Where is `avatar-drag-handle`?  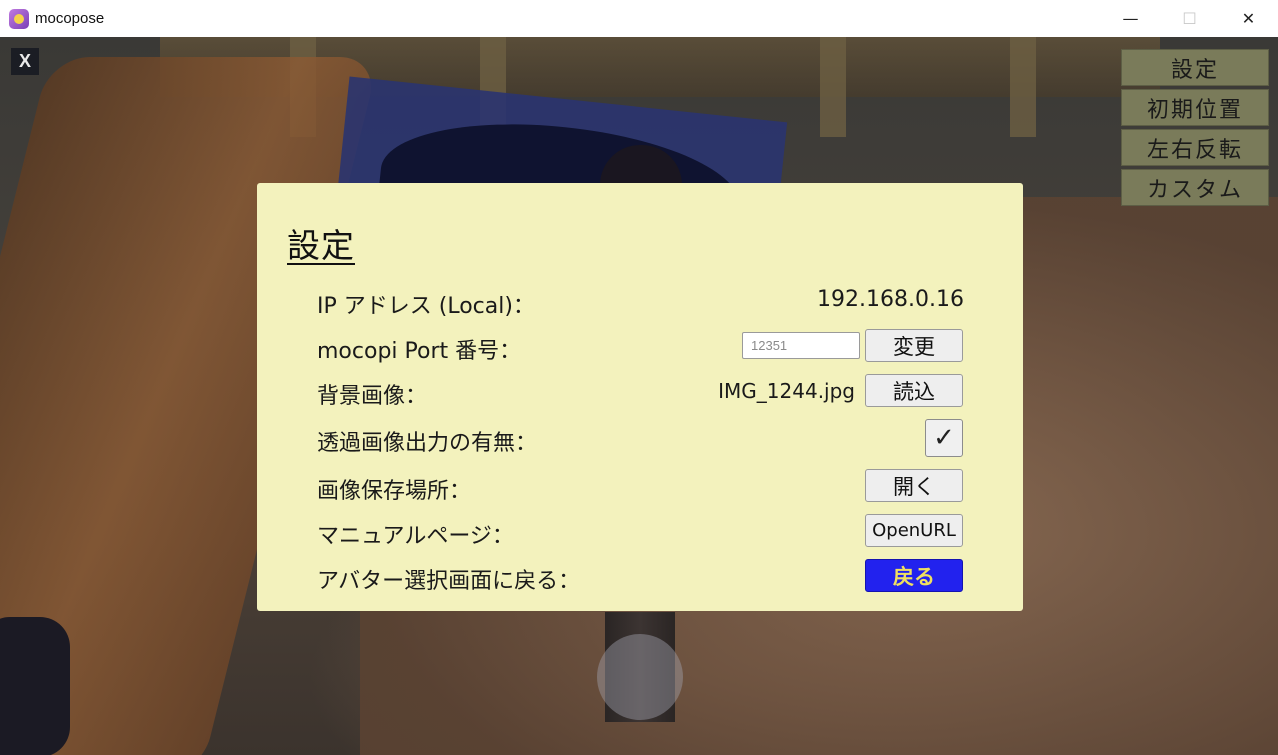
avatar-drag-handle is located at coordinates (640, 677).